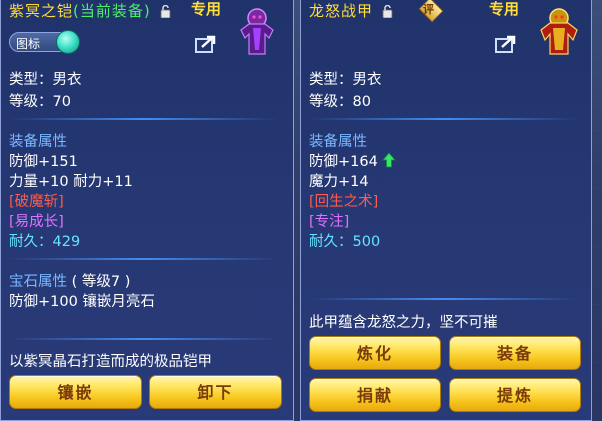 The width and height of the screenshot is (602, 421). I want to click on item-name: 龙怒战甲, so click(341, 11).